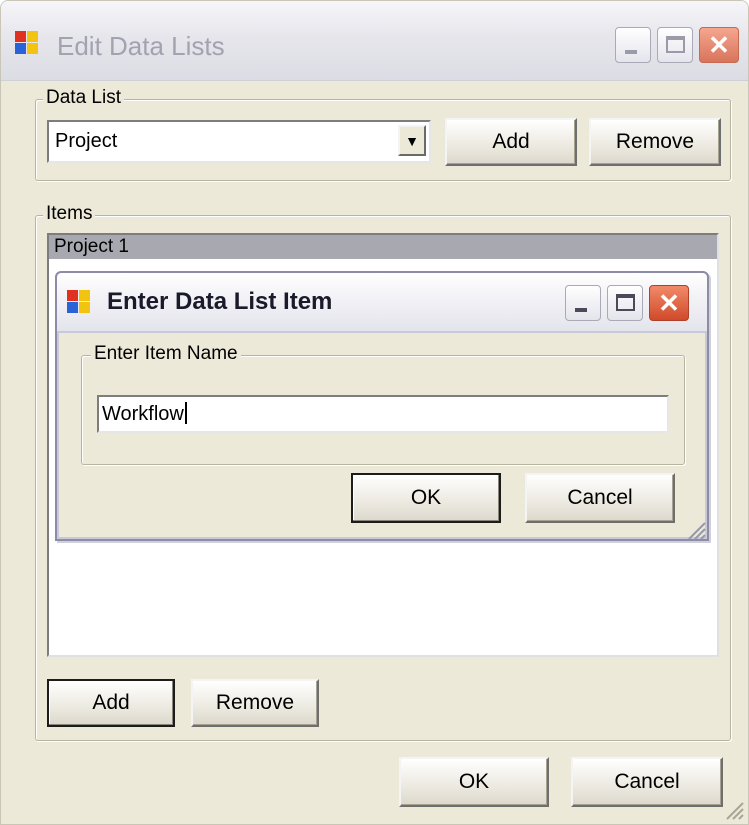 Image resolution: width=749 pixels, height=825 pixels. Describe the element at coordinates (27, 43) in the screenshot. I see `app-icon` at that location.